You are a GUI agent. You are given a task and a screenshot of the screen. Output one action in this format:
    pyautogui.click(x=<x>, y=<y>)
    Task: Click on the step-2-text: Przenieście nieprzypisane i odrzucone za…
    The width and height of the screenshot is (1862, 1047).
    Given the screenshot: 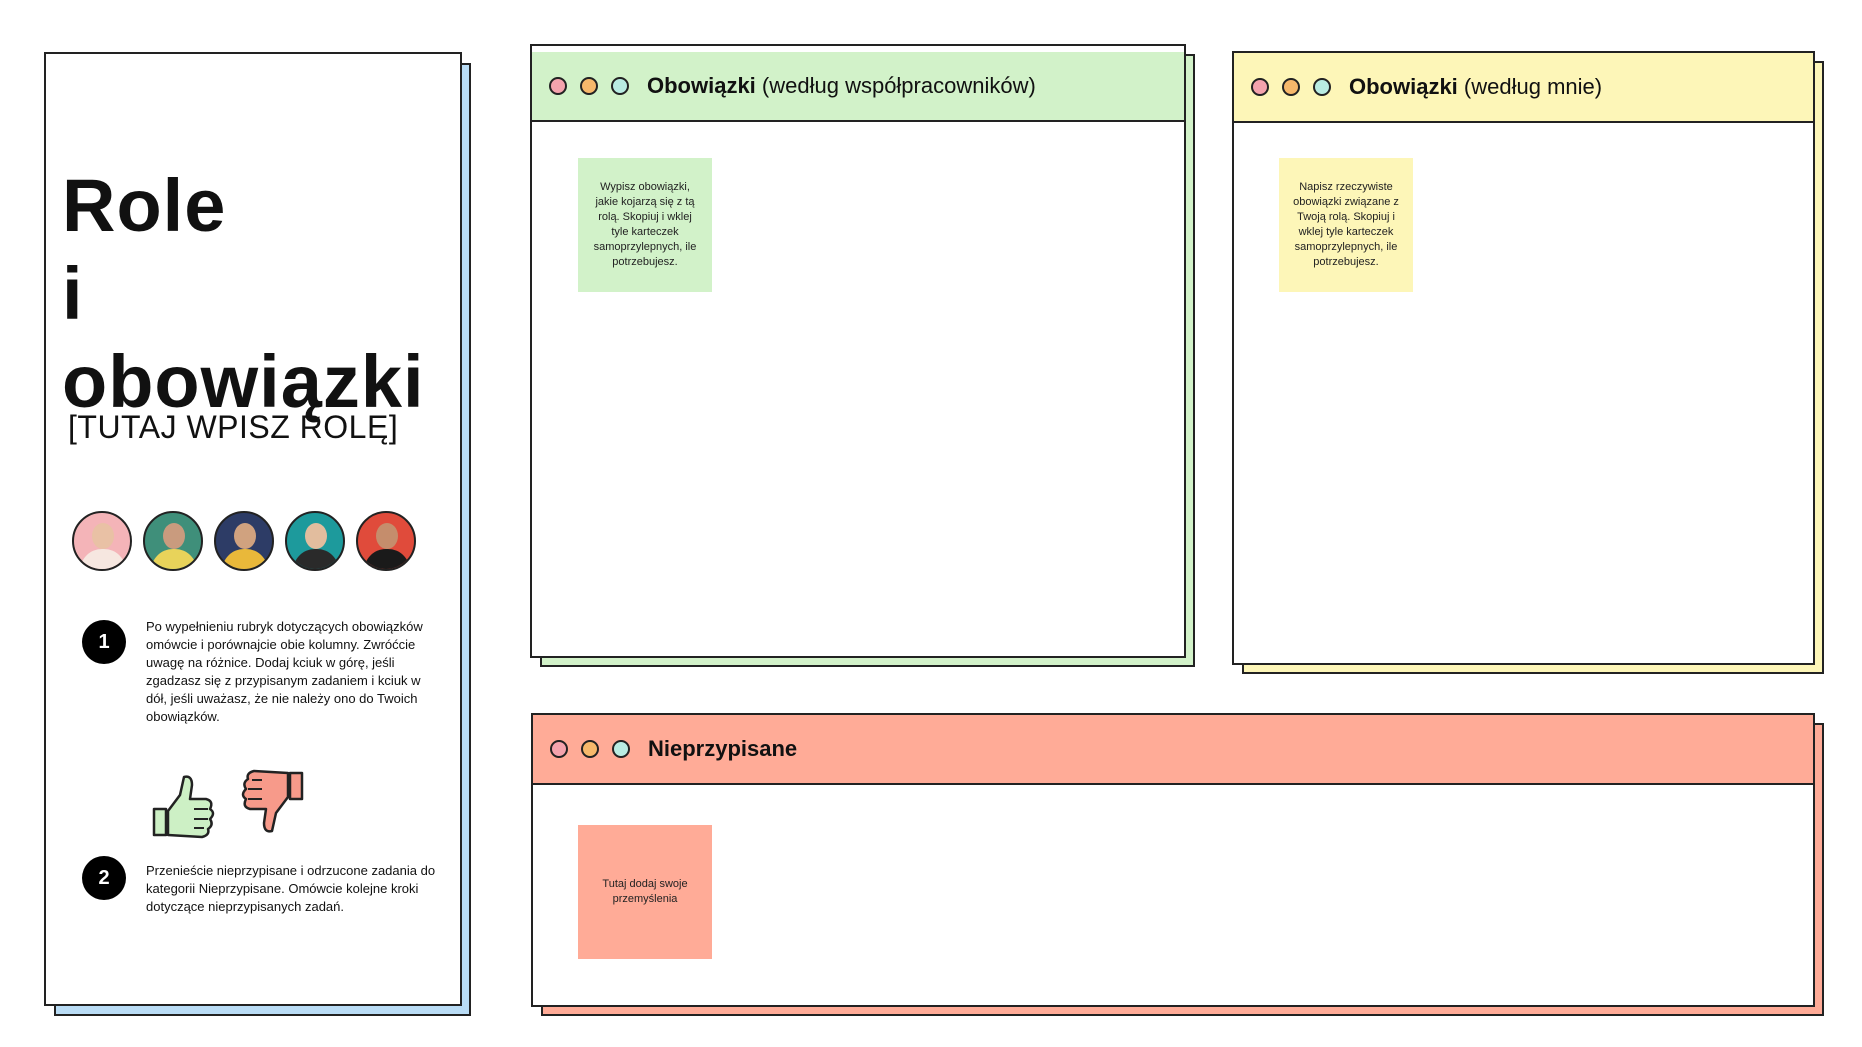 What is the action you would take?
    pyautogui.click(x=291, y=888)
    